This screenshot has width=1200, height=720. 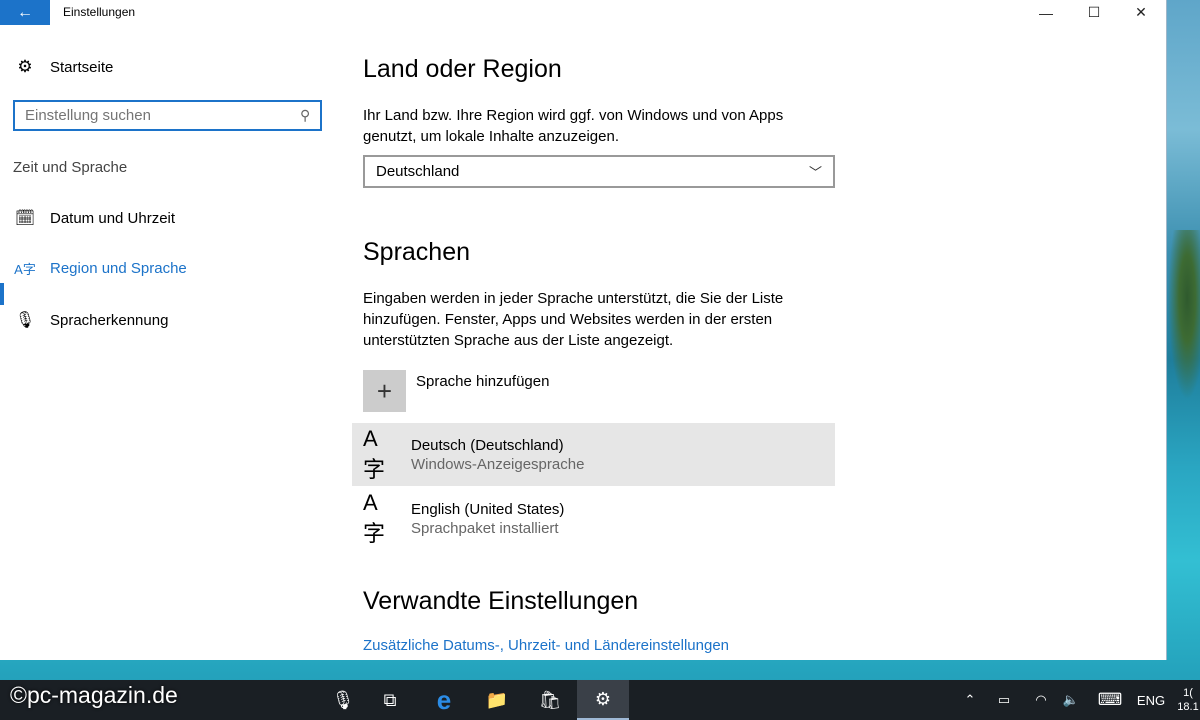 I want to click on watermark: ©pc-magazin.de, so click(x=94, y=695).